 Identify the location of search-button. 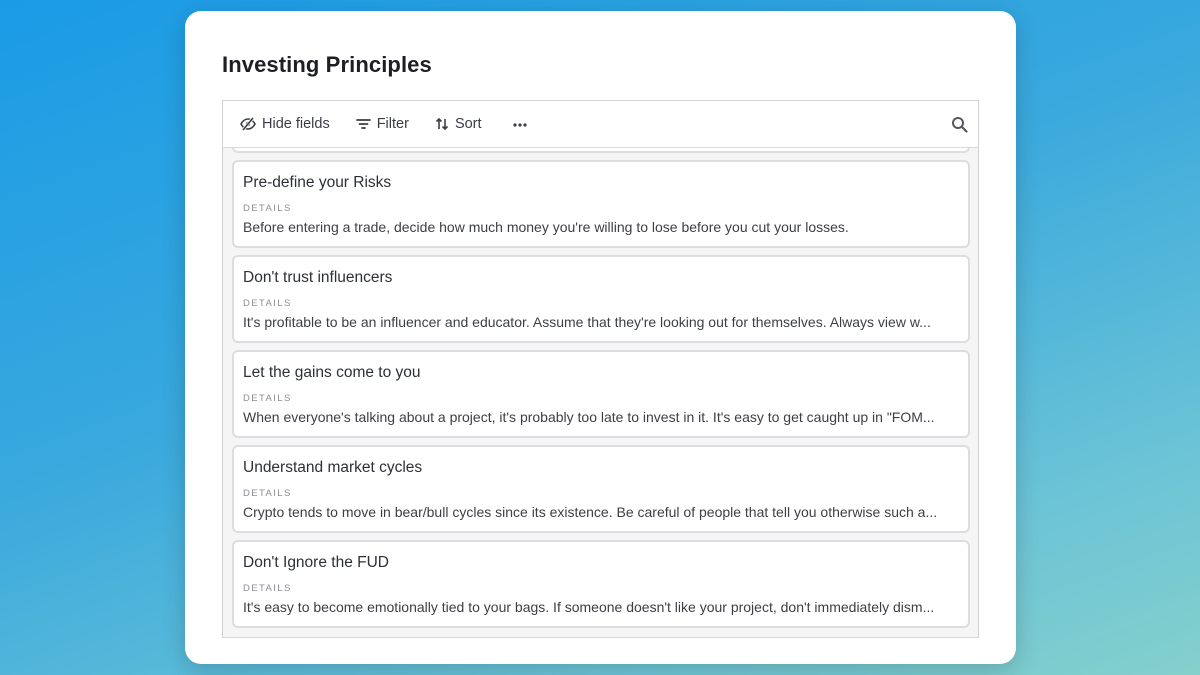
(959, 127).